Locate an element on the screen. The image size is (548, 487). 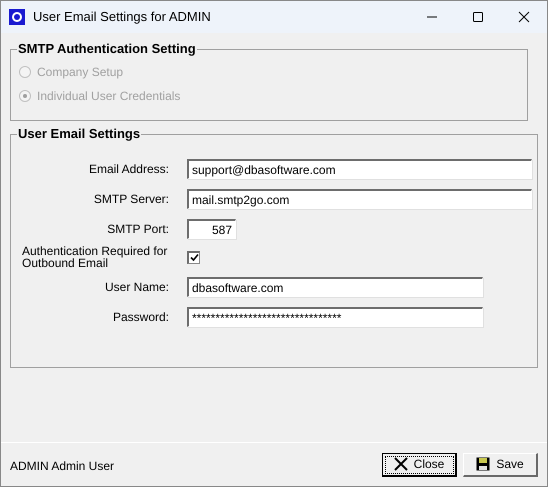
save-button: Save is located at coordinates (500, 464).